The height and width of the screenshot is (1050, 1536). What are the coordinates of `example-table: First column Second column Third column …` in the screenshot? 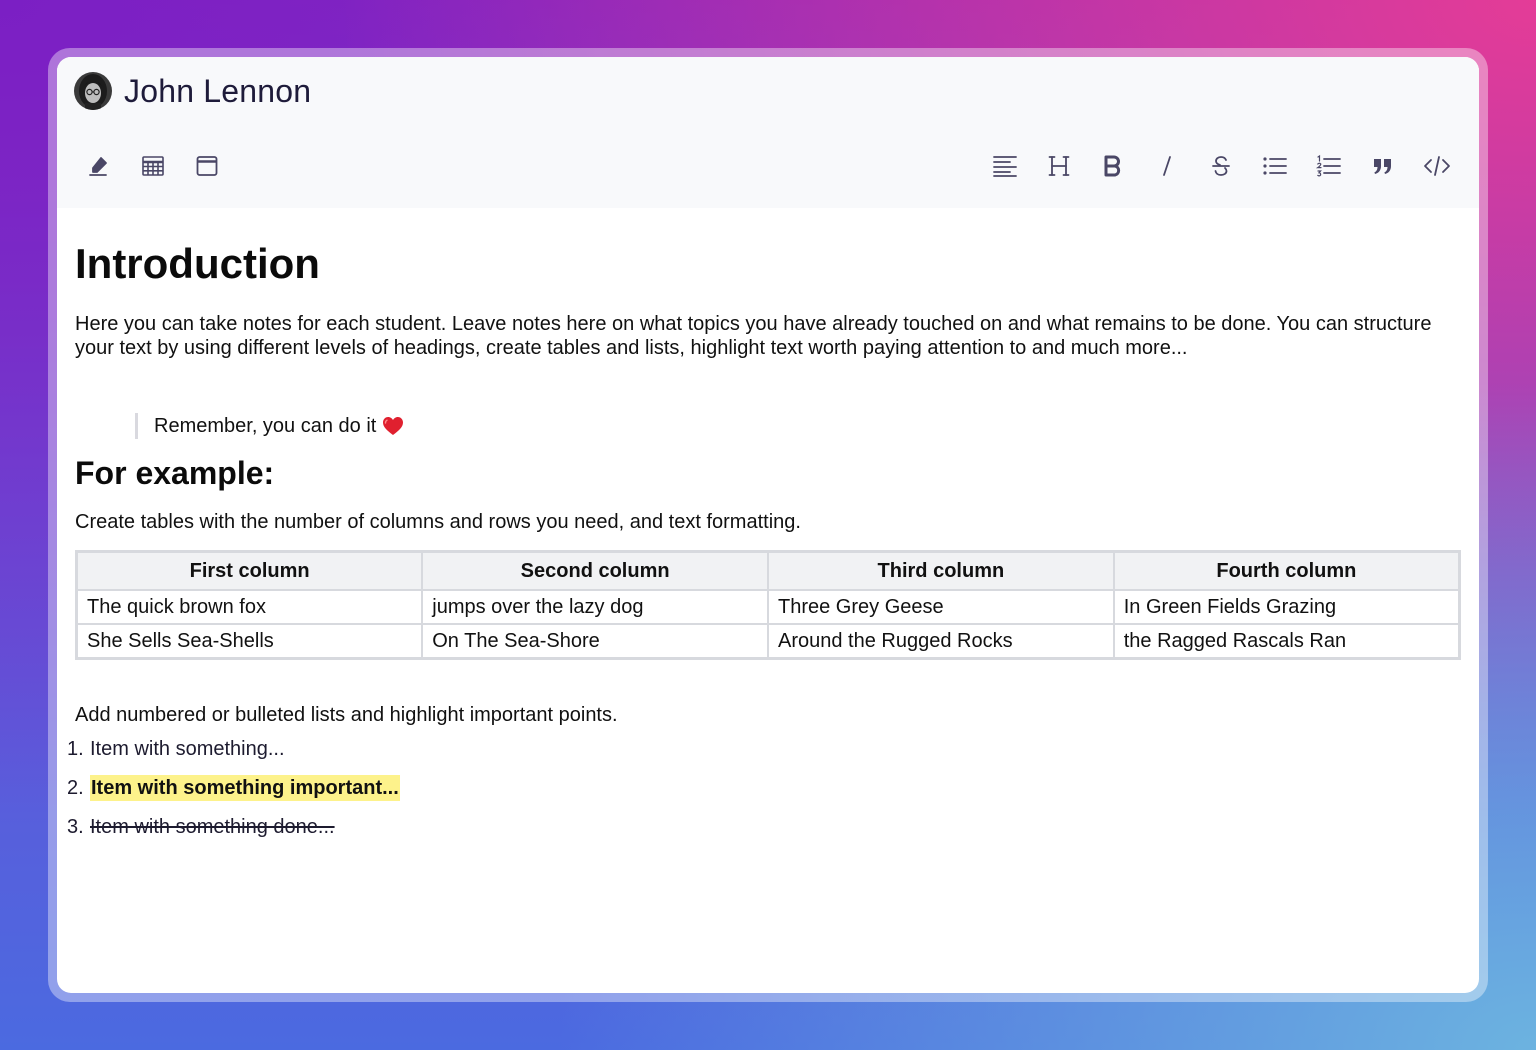 It's located at (768, 605).